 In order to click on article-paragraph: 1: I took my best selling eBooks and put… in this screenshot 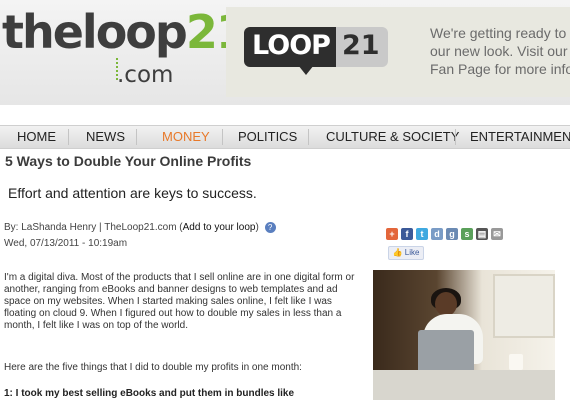, I will do `click(149, 393)`.